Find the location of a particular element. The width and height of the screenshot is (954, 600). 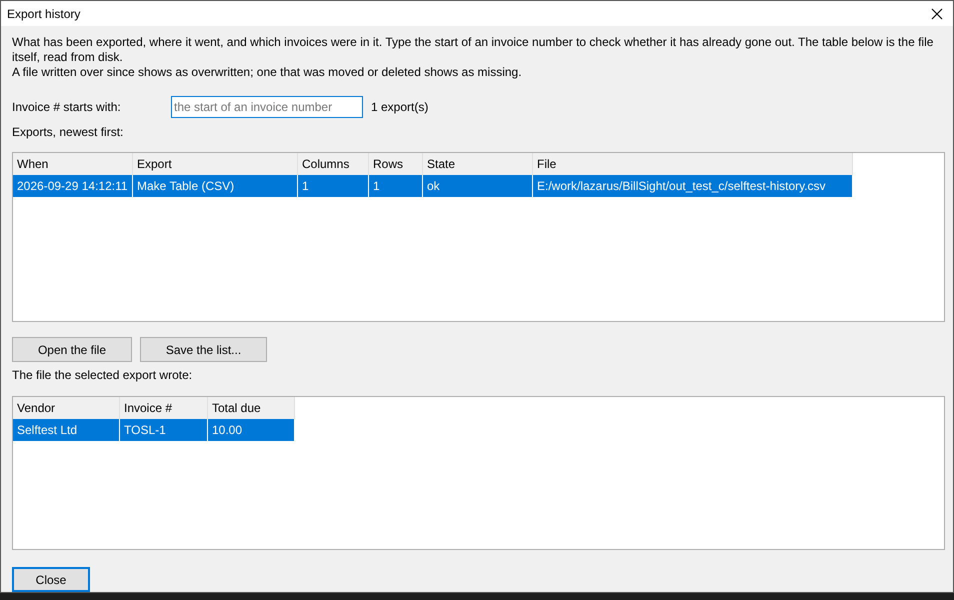

section-label: Exports, newest first: is located at coordinates (68, 132).